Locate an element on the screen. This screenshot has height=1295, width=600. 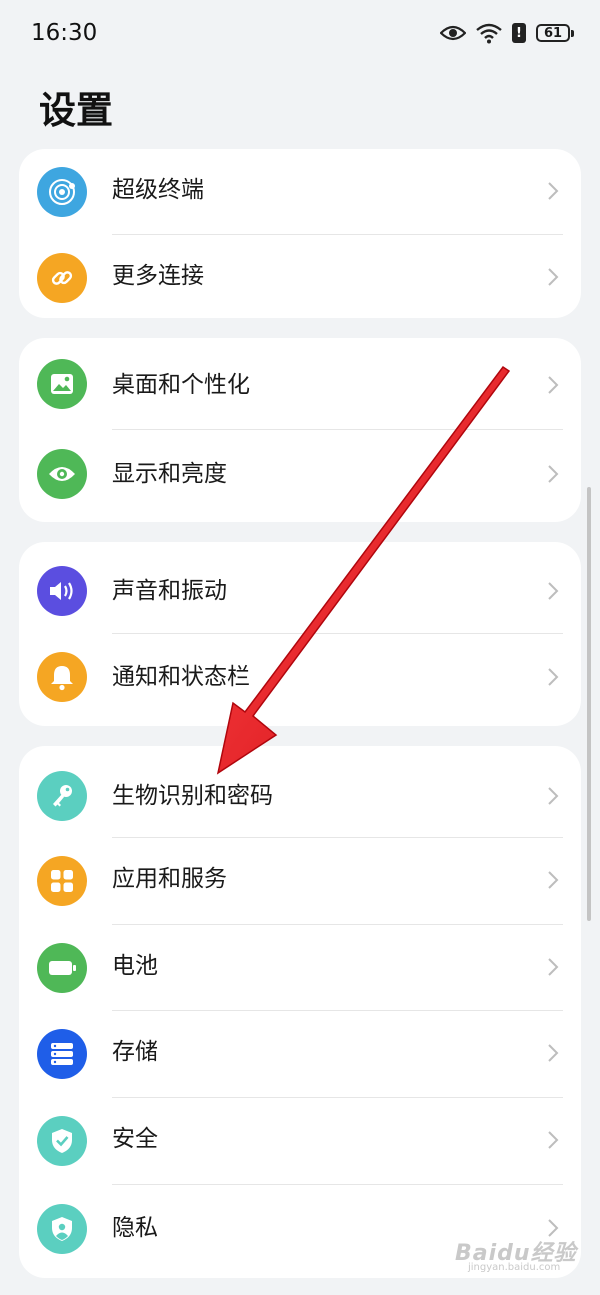
settings-item-security: 安全 is located at coordinates (300, 1141).